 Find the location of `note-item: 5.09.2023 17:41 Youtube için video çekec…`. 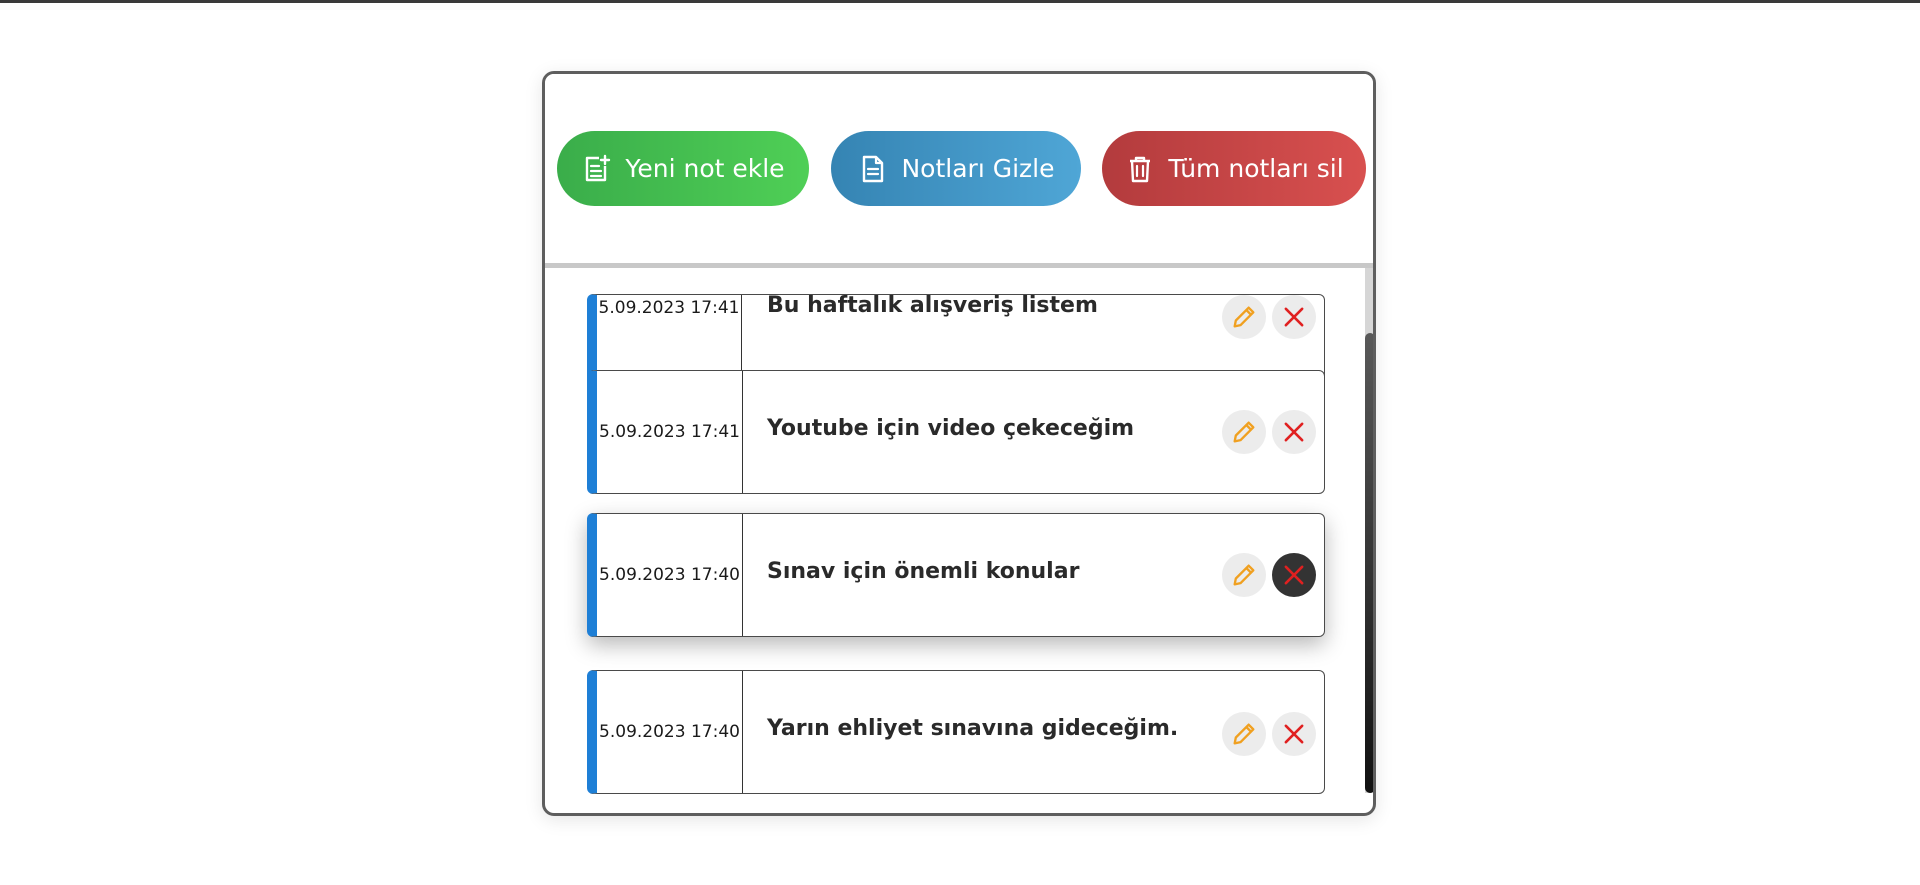

note-item: 5.09.2023 17:41 Youtube için video çekec… is located at coordinates (956, 432).